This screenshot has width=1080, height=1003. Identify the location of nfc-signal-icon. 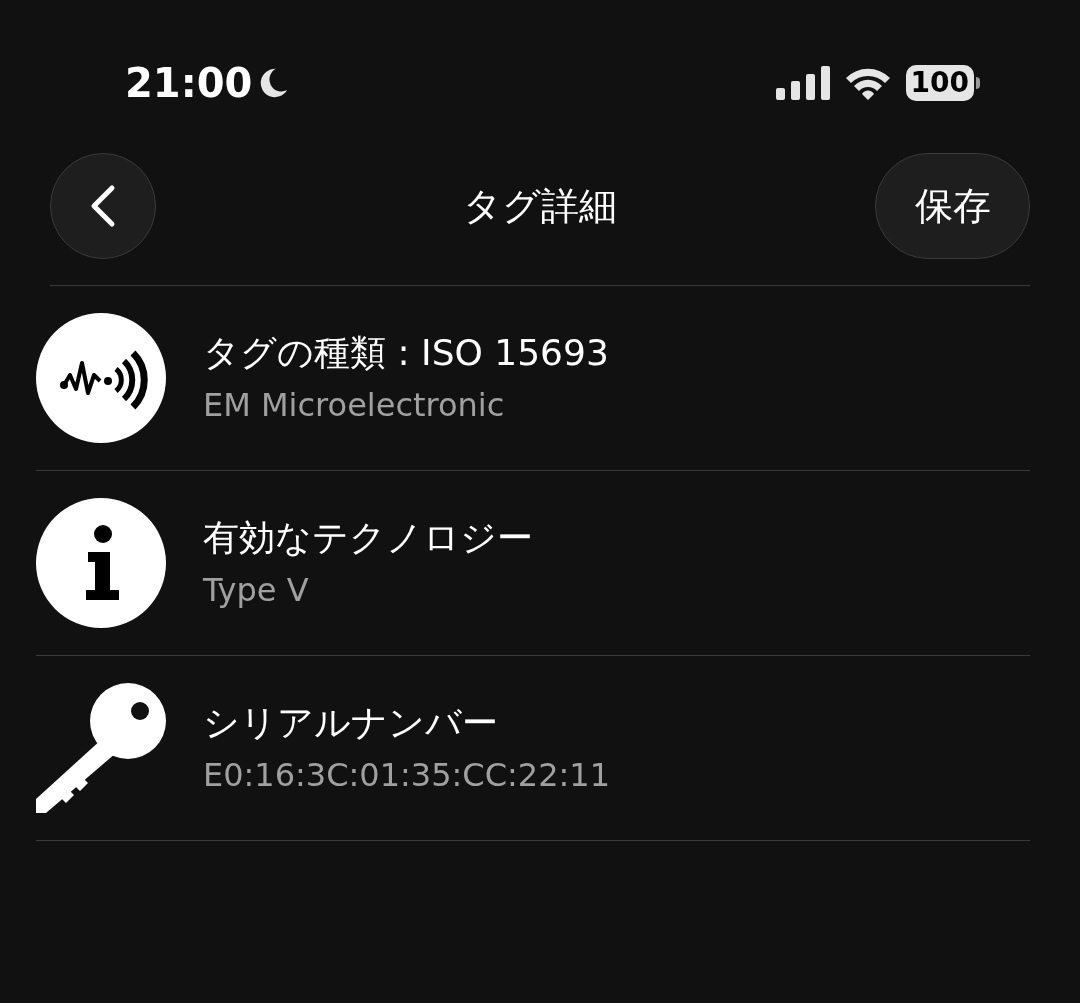
(101, 378).